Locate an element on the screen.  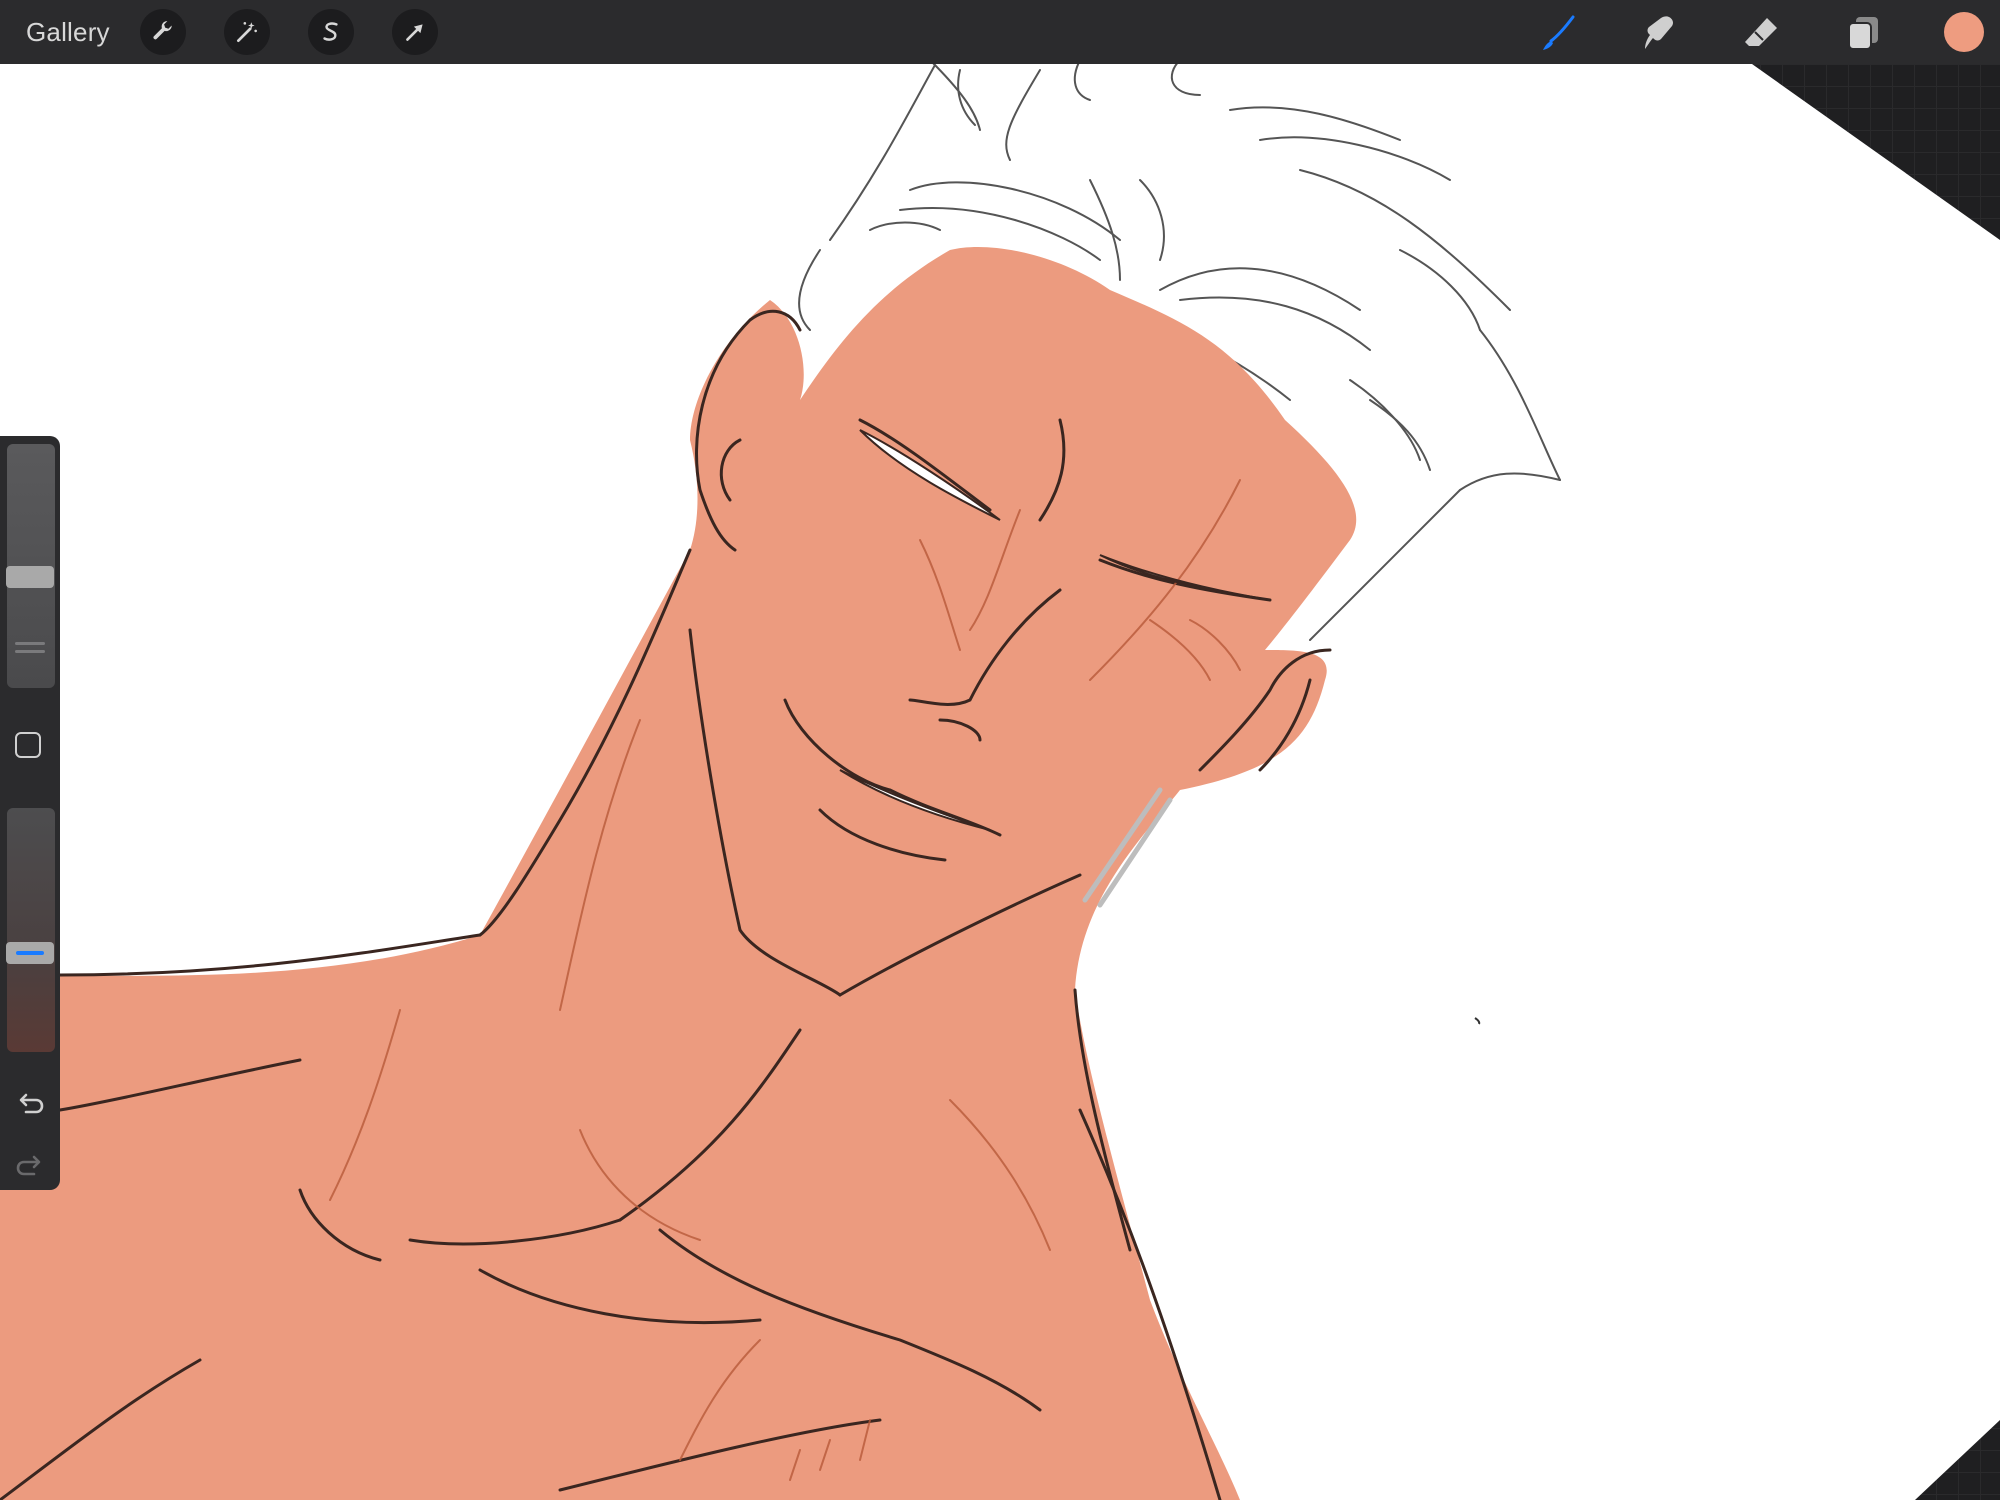
square-modify-icon is located at coordinates (28, 745).